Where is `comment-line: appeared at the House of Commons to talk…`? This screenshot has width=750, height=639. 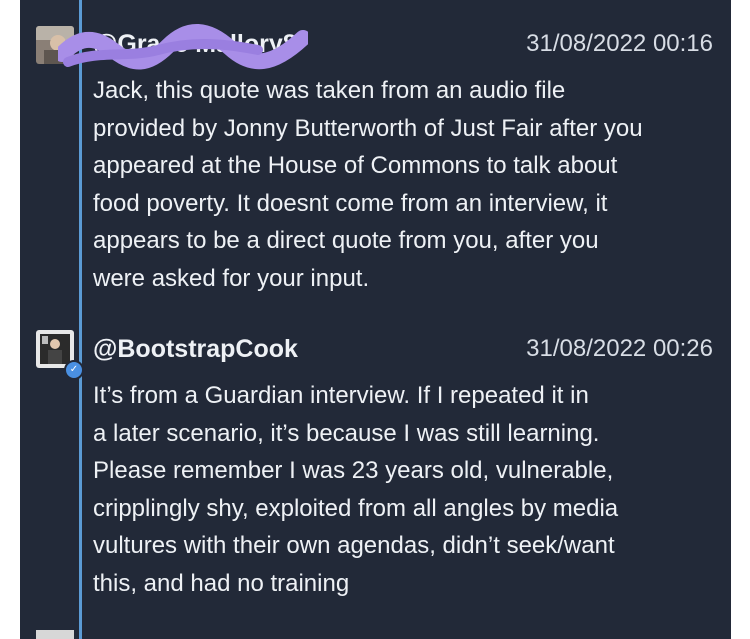 comment-line: appeared at the House of Commons to talk… is located at coordinates (355, 166).